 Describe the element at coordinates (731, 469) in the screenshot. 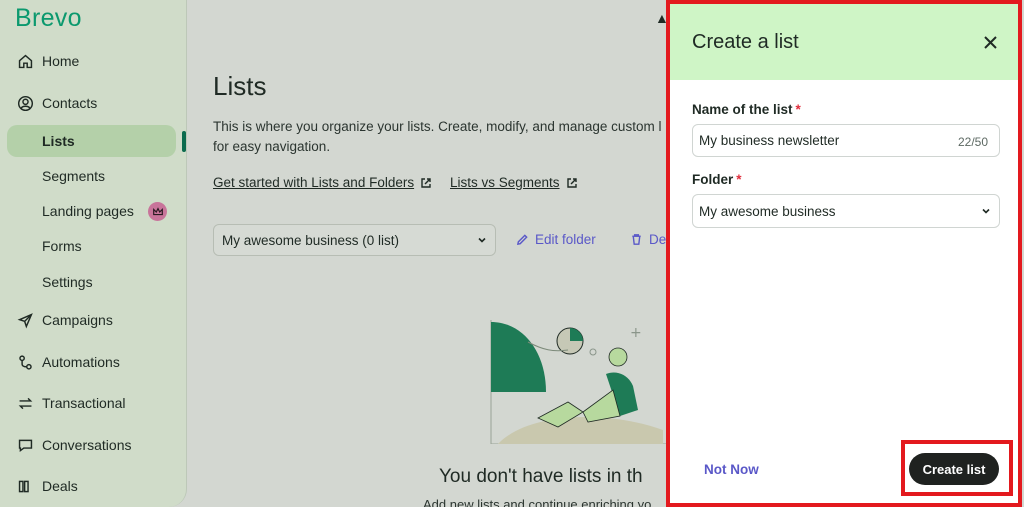

I see `not-now-button: Not Now` at that location.